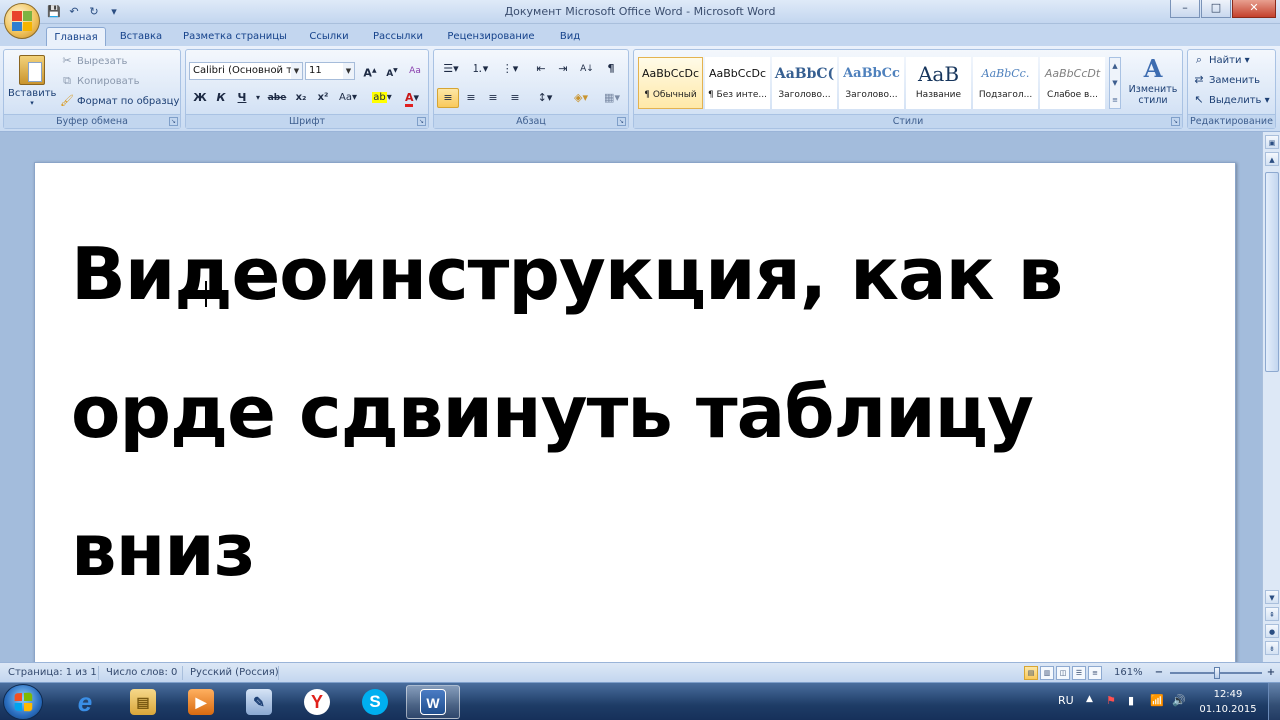 The height and width of the screenshot is (720, 1280). What do you see at coordinates (99, 82) in the screenshot?
I see `copy-button: ⧉ Копировать` at bounding box center [99, 82].